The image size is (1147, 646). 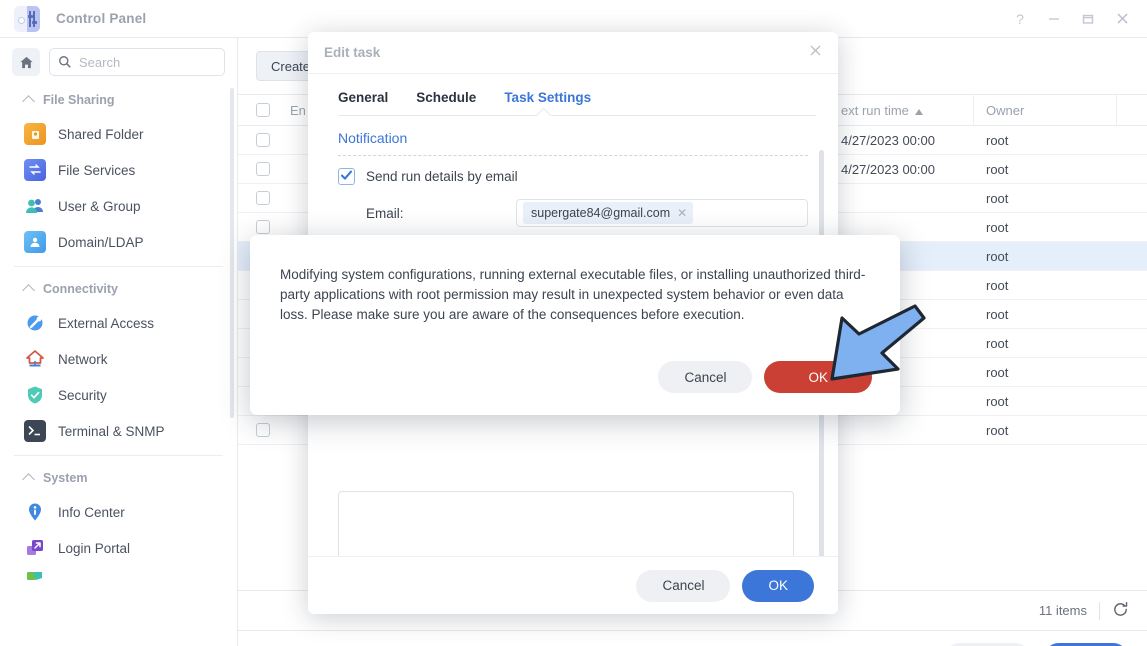 I want to click on sidebar-item-label: File Services, so click(x=97, y=170).